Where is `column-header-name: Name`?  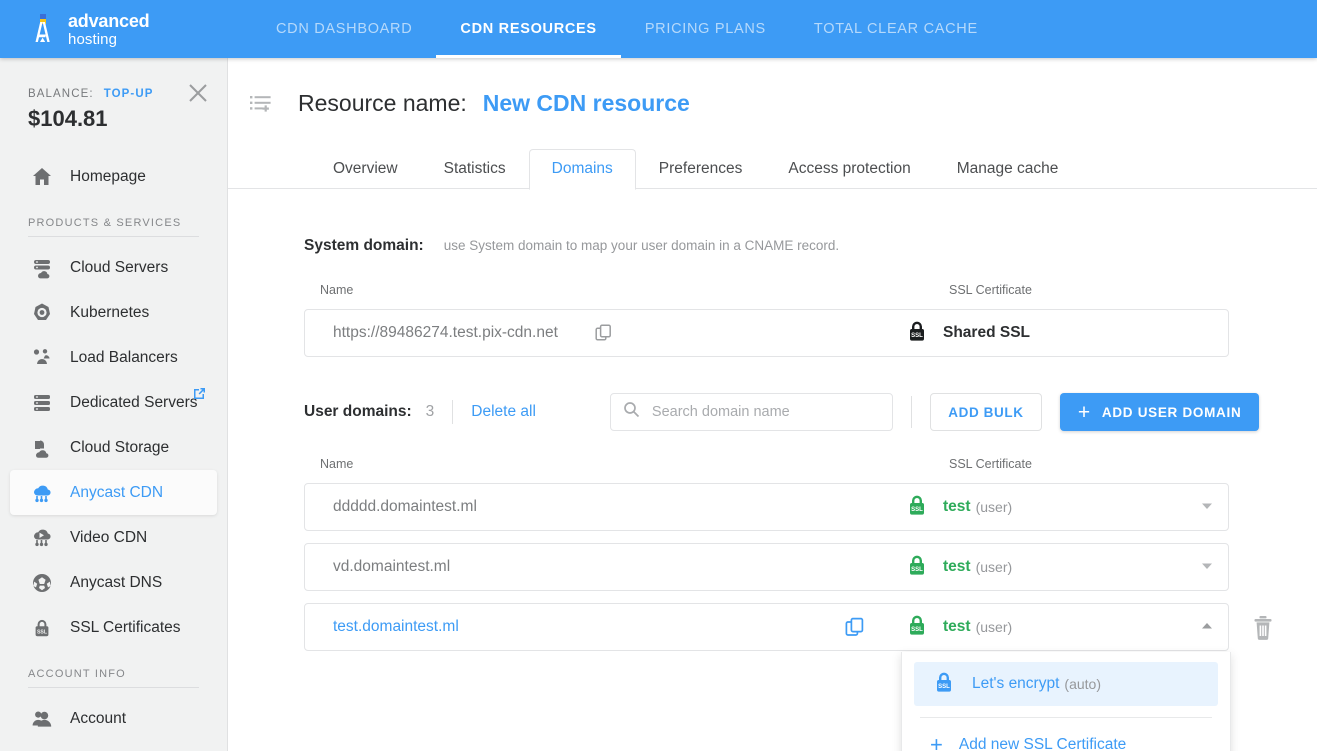
column-header-name: Name is located at coordinates (337, 290).